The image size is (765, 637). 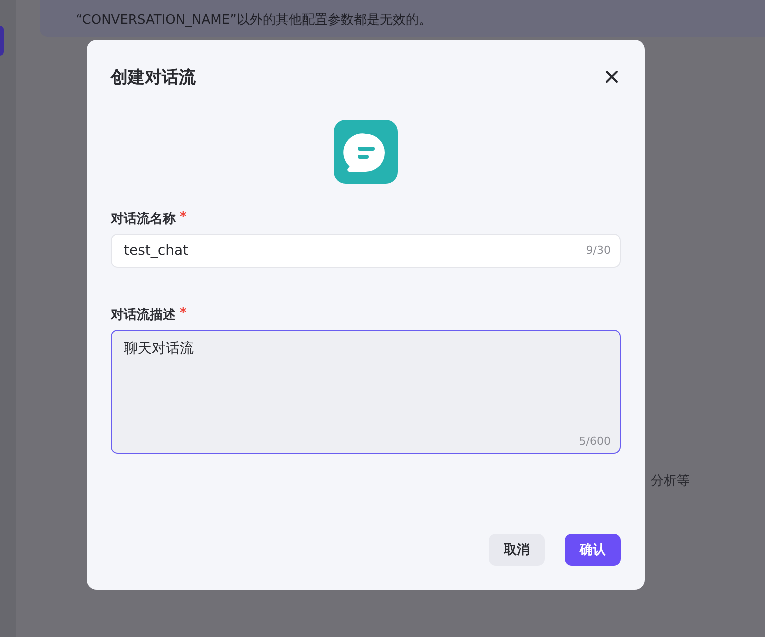 I want to click on chat-bubble-icon, so click(x=366, y=152).